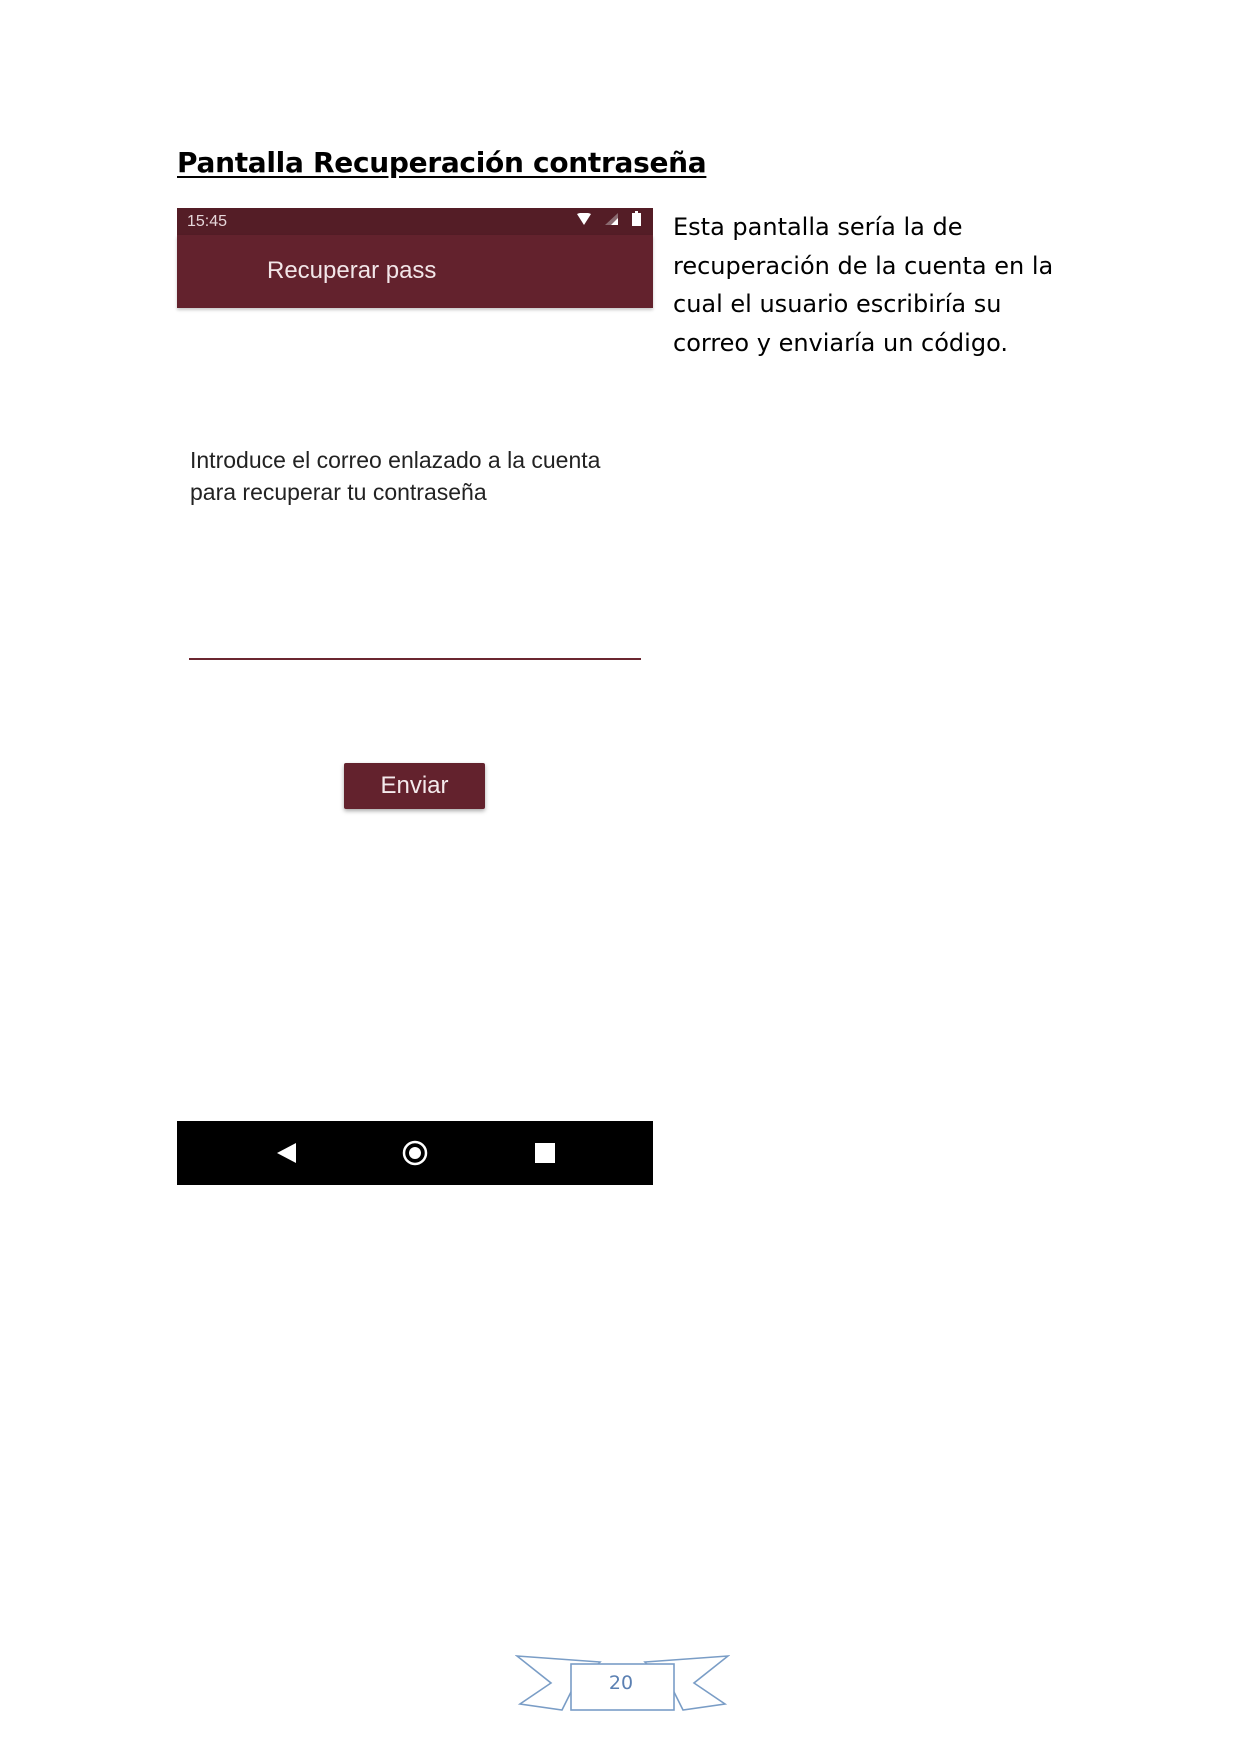 This screenshot has height=1754, width=1241. I want to click on wifi-icon, so click(584, 221).